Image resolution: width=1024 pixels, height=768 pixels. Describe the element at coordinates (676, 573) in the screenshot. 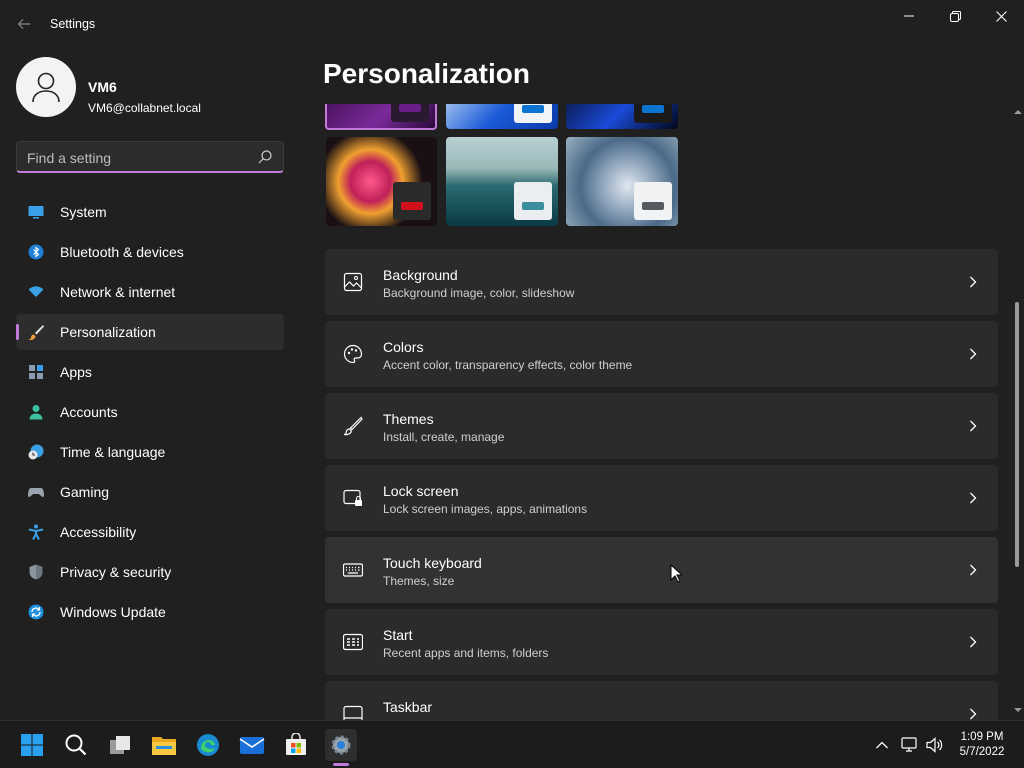

I see `mouse-cursor-icon` at that location.